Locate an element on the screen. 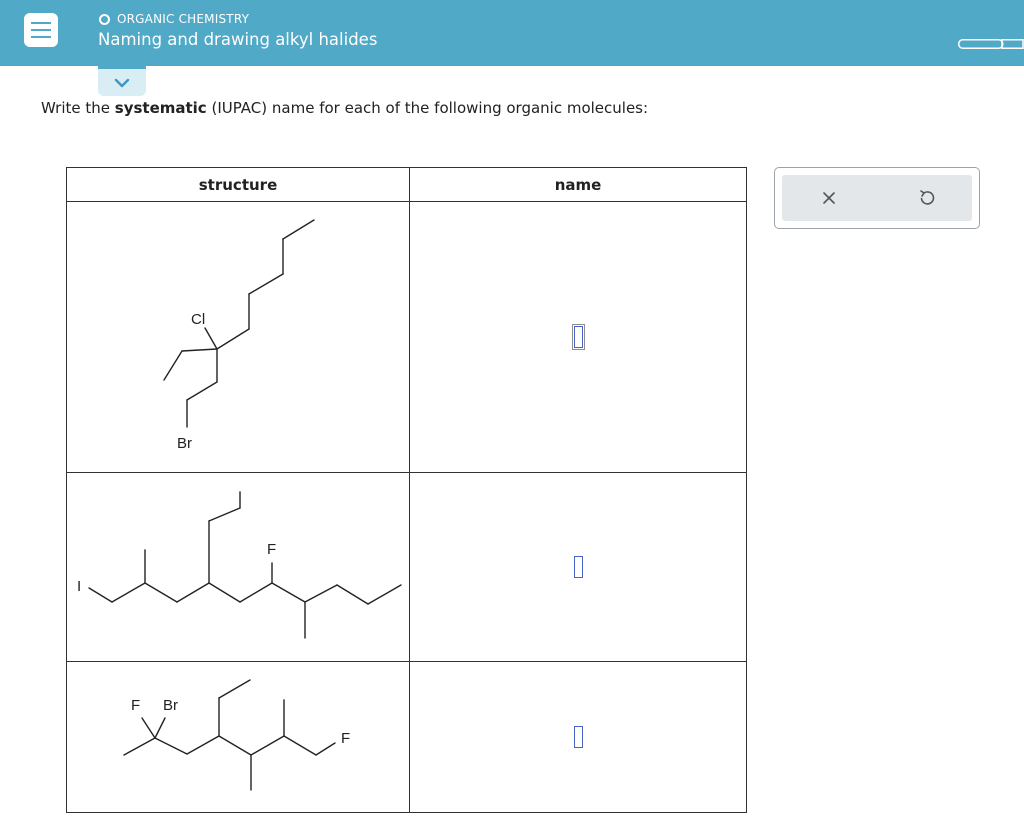 The image size is (1024, 831). structure-header: structure is located at coordinates (238, 184).